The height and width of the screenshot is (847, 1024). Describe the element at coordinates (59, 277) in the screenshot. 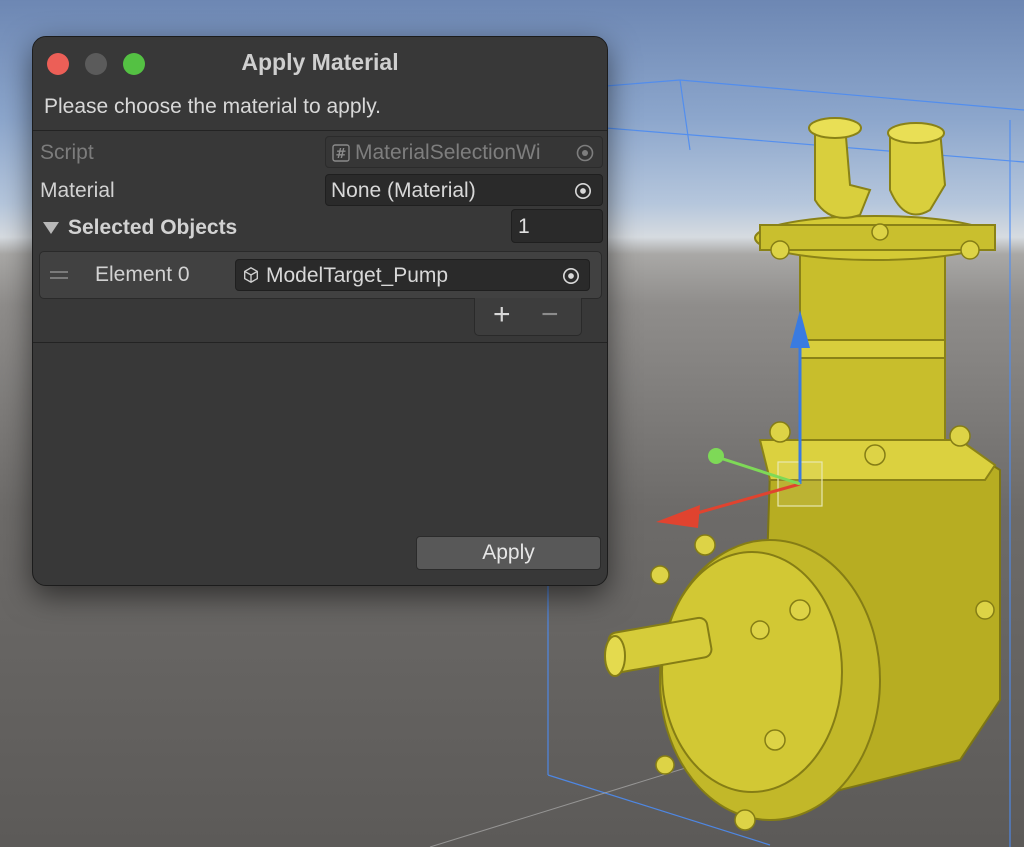

I see `drag-handle-icon` at that location.